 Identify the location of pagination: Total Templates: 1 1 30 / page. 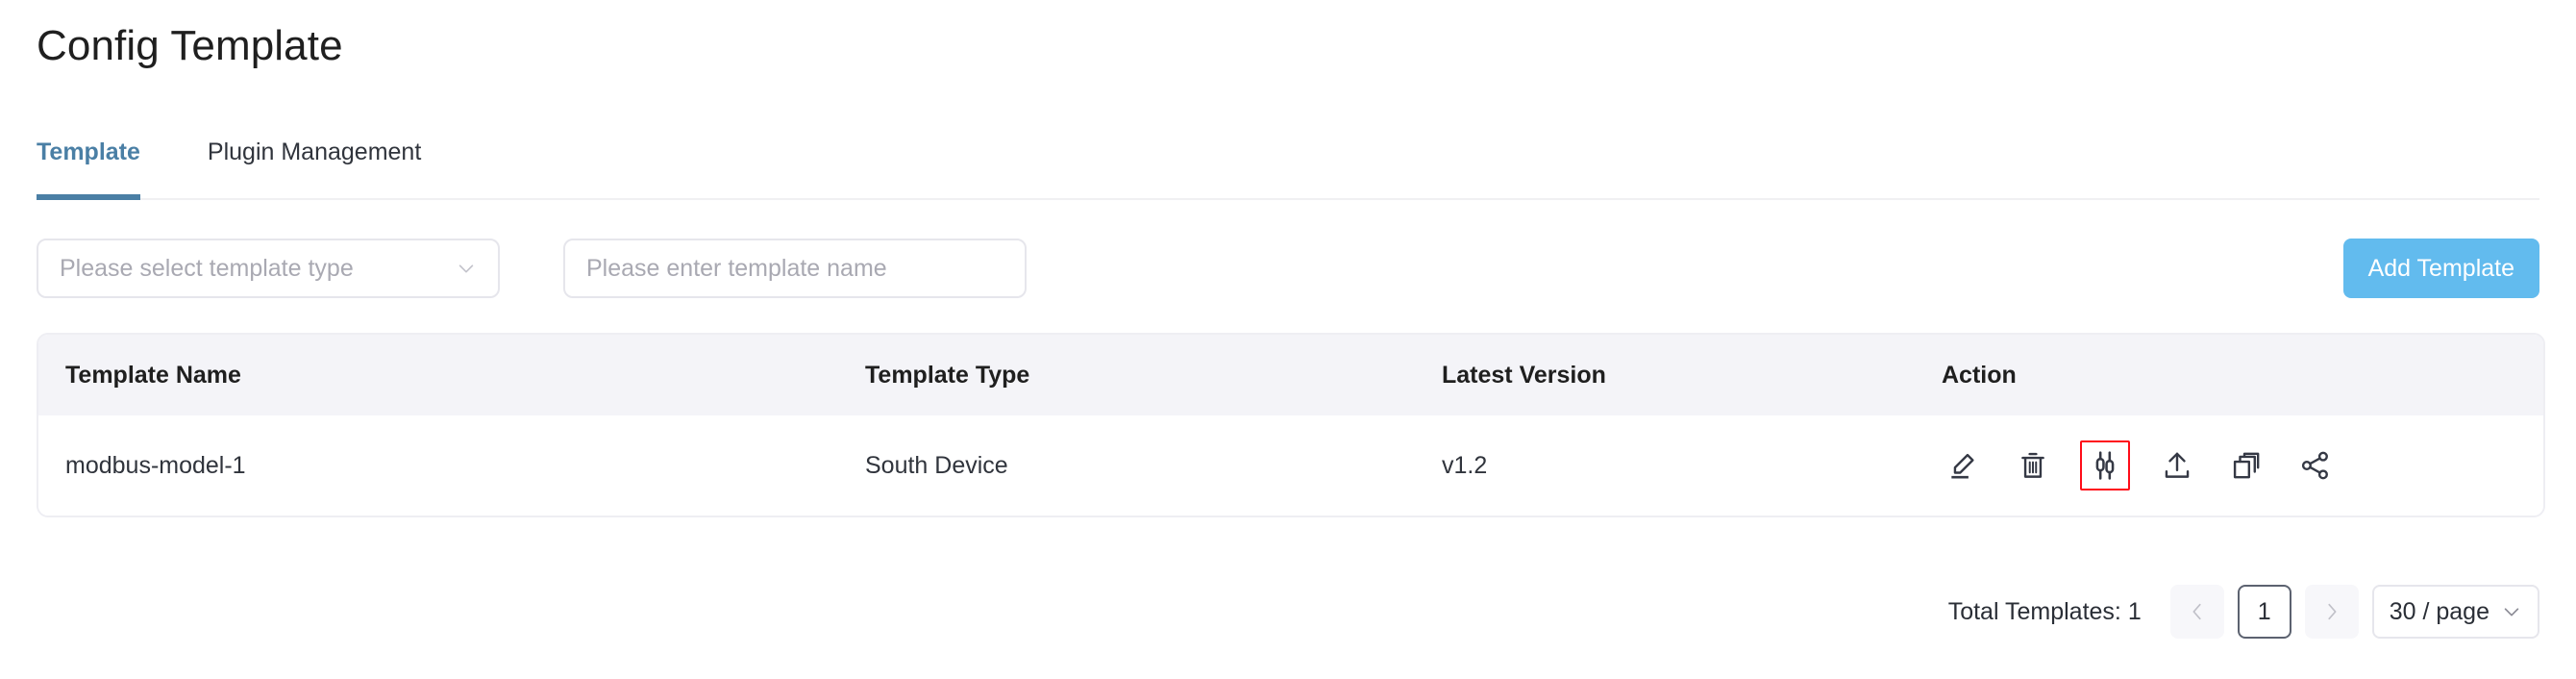
(2244, 612).